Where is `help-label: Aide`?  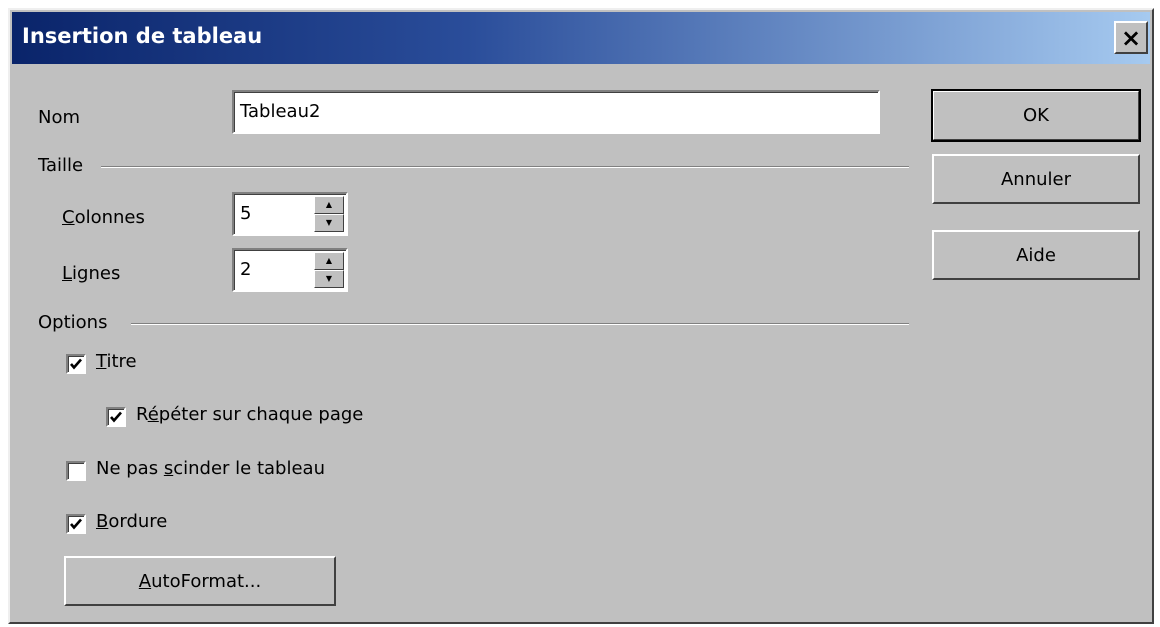 help-label: Aide is located at coordinates (1036, 255).